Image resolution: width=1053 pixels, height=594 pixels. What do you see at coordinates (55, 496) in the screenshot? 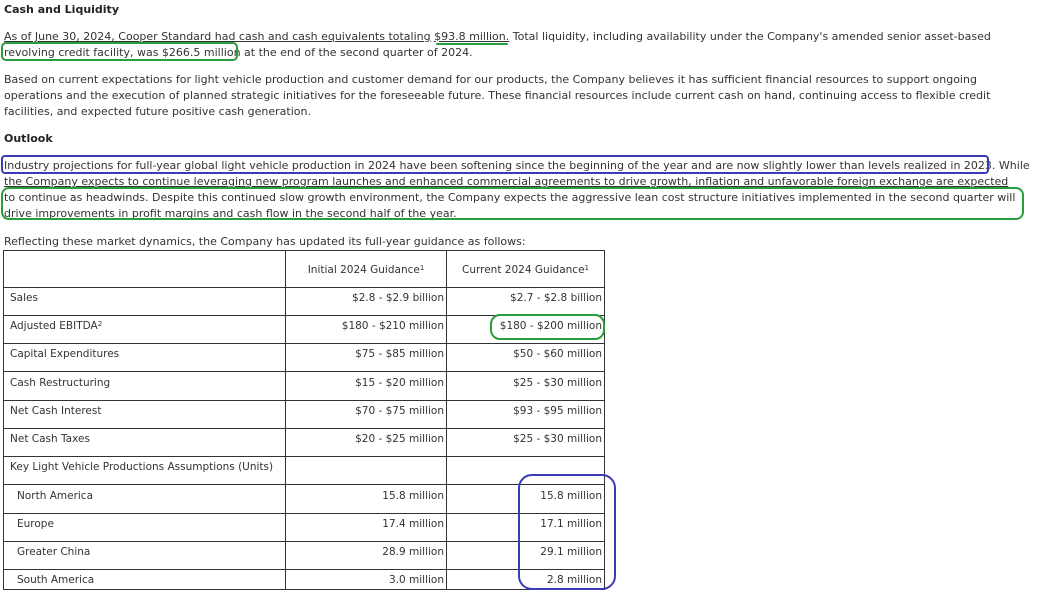
I see `row-north-america-label: North America` at bounding box center [55, 496].